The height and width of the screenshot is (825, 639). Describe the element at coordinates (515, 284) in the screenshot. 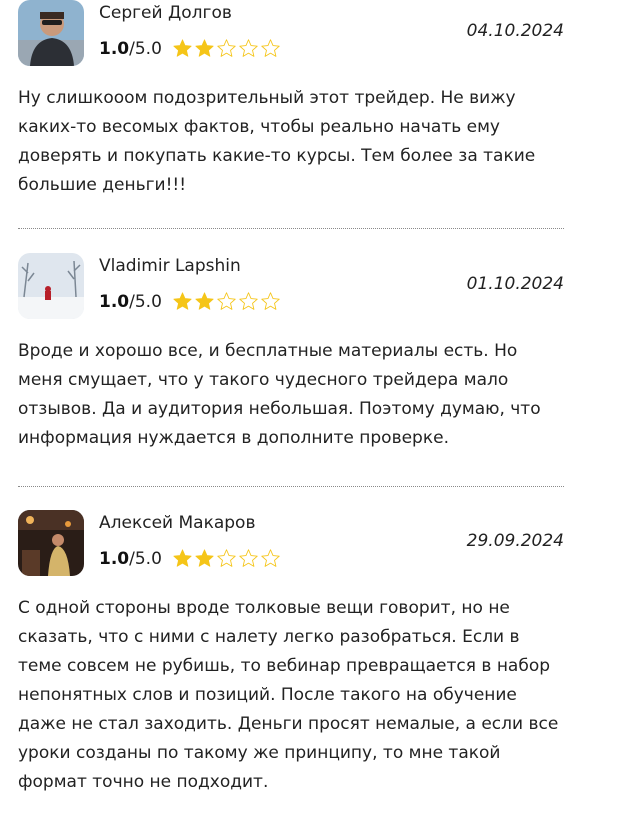

I see `review-date: 01.10.2024` at that location.